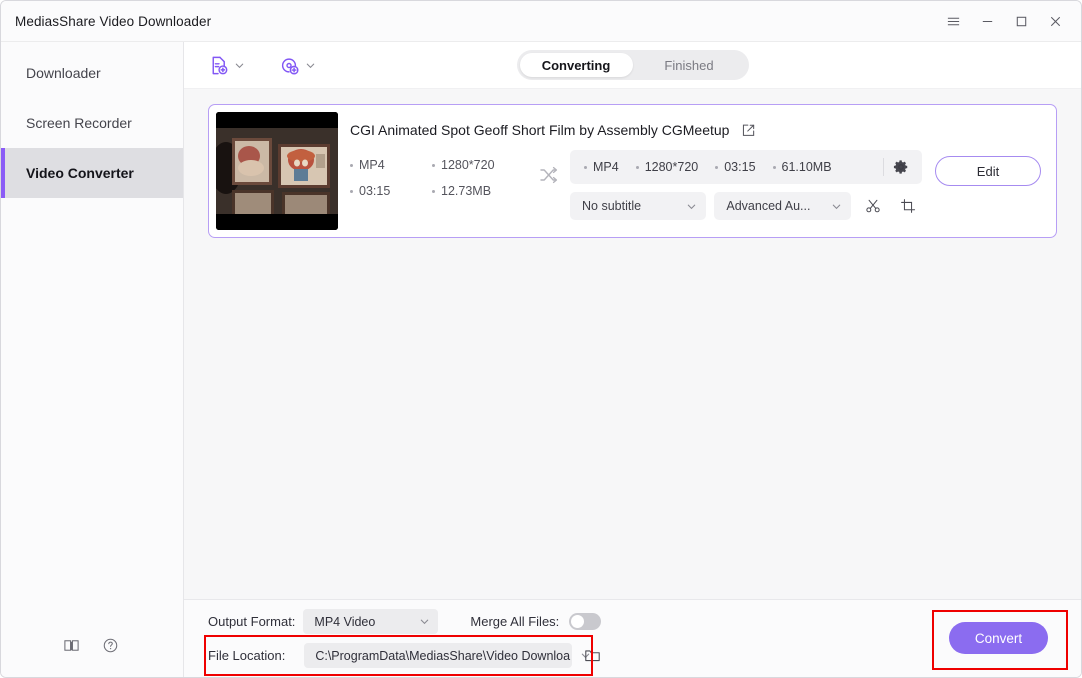 The width and height of the screenshot is (1082, 678). I want to click on source-duration-value: 03:15, so click(375, 191).